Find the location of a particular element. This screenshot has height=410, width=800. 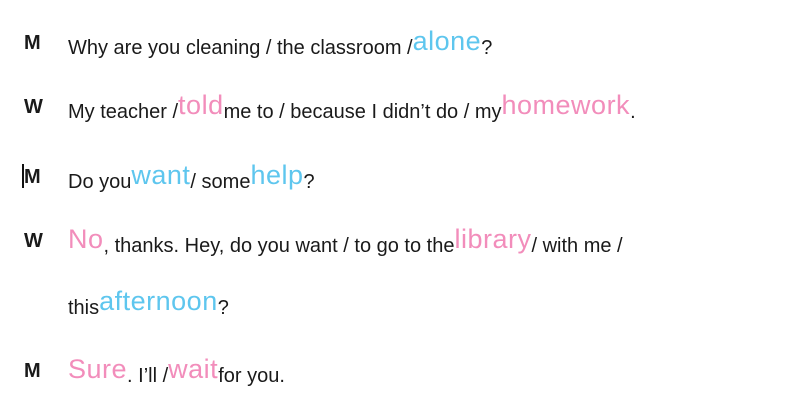

stressed-word: homework is located at coordinates (566, 105).